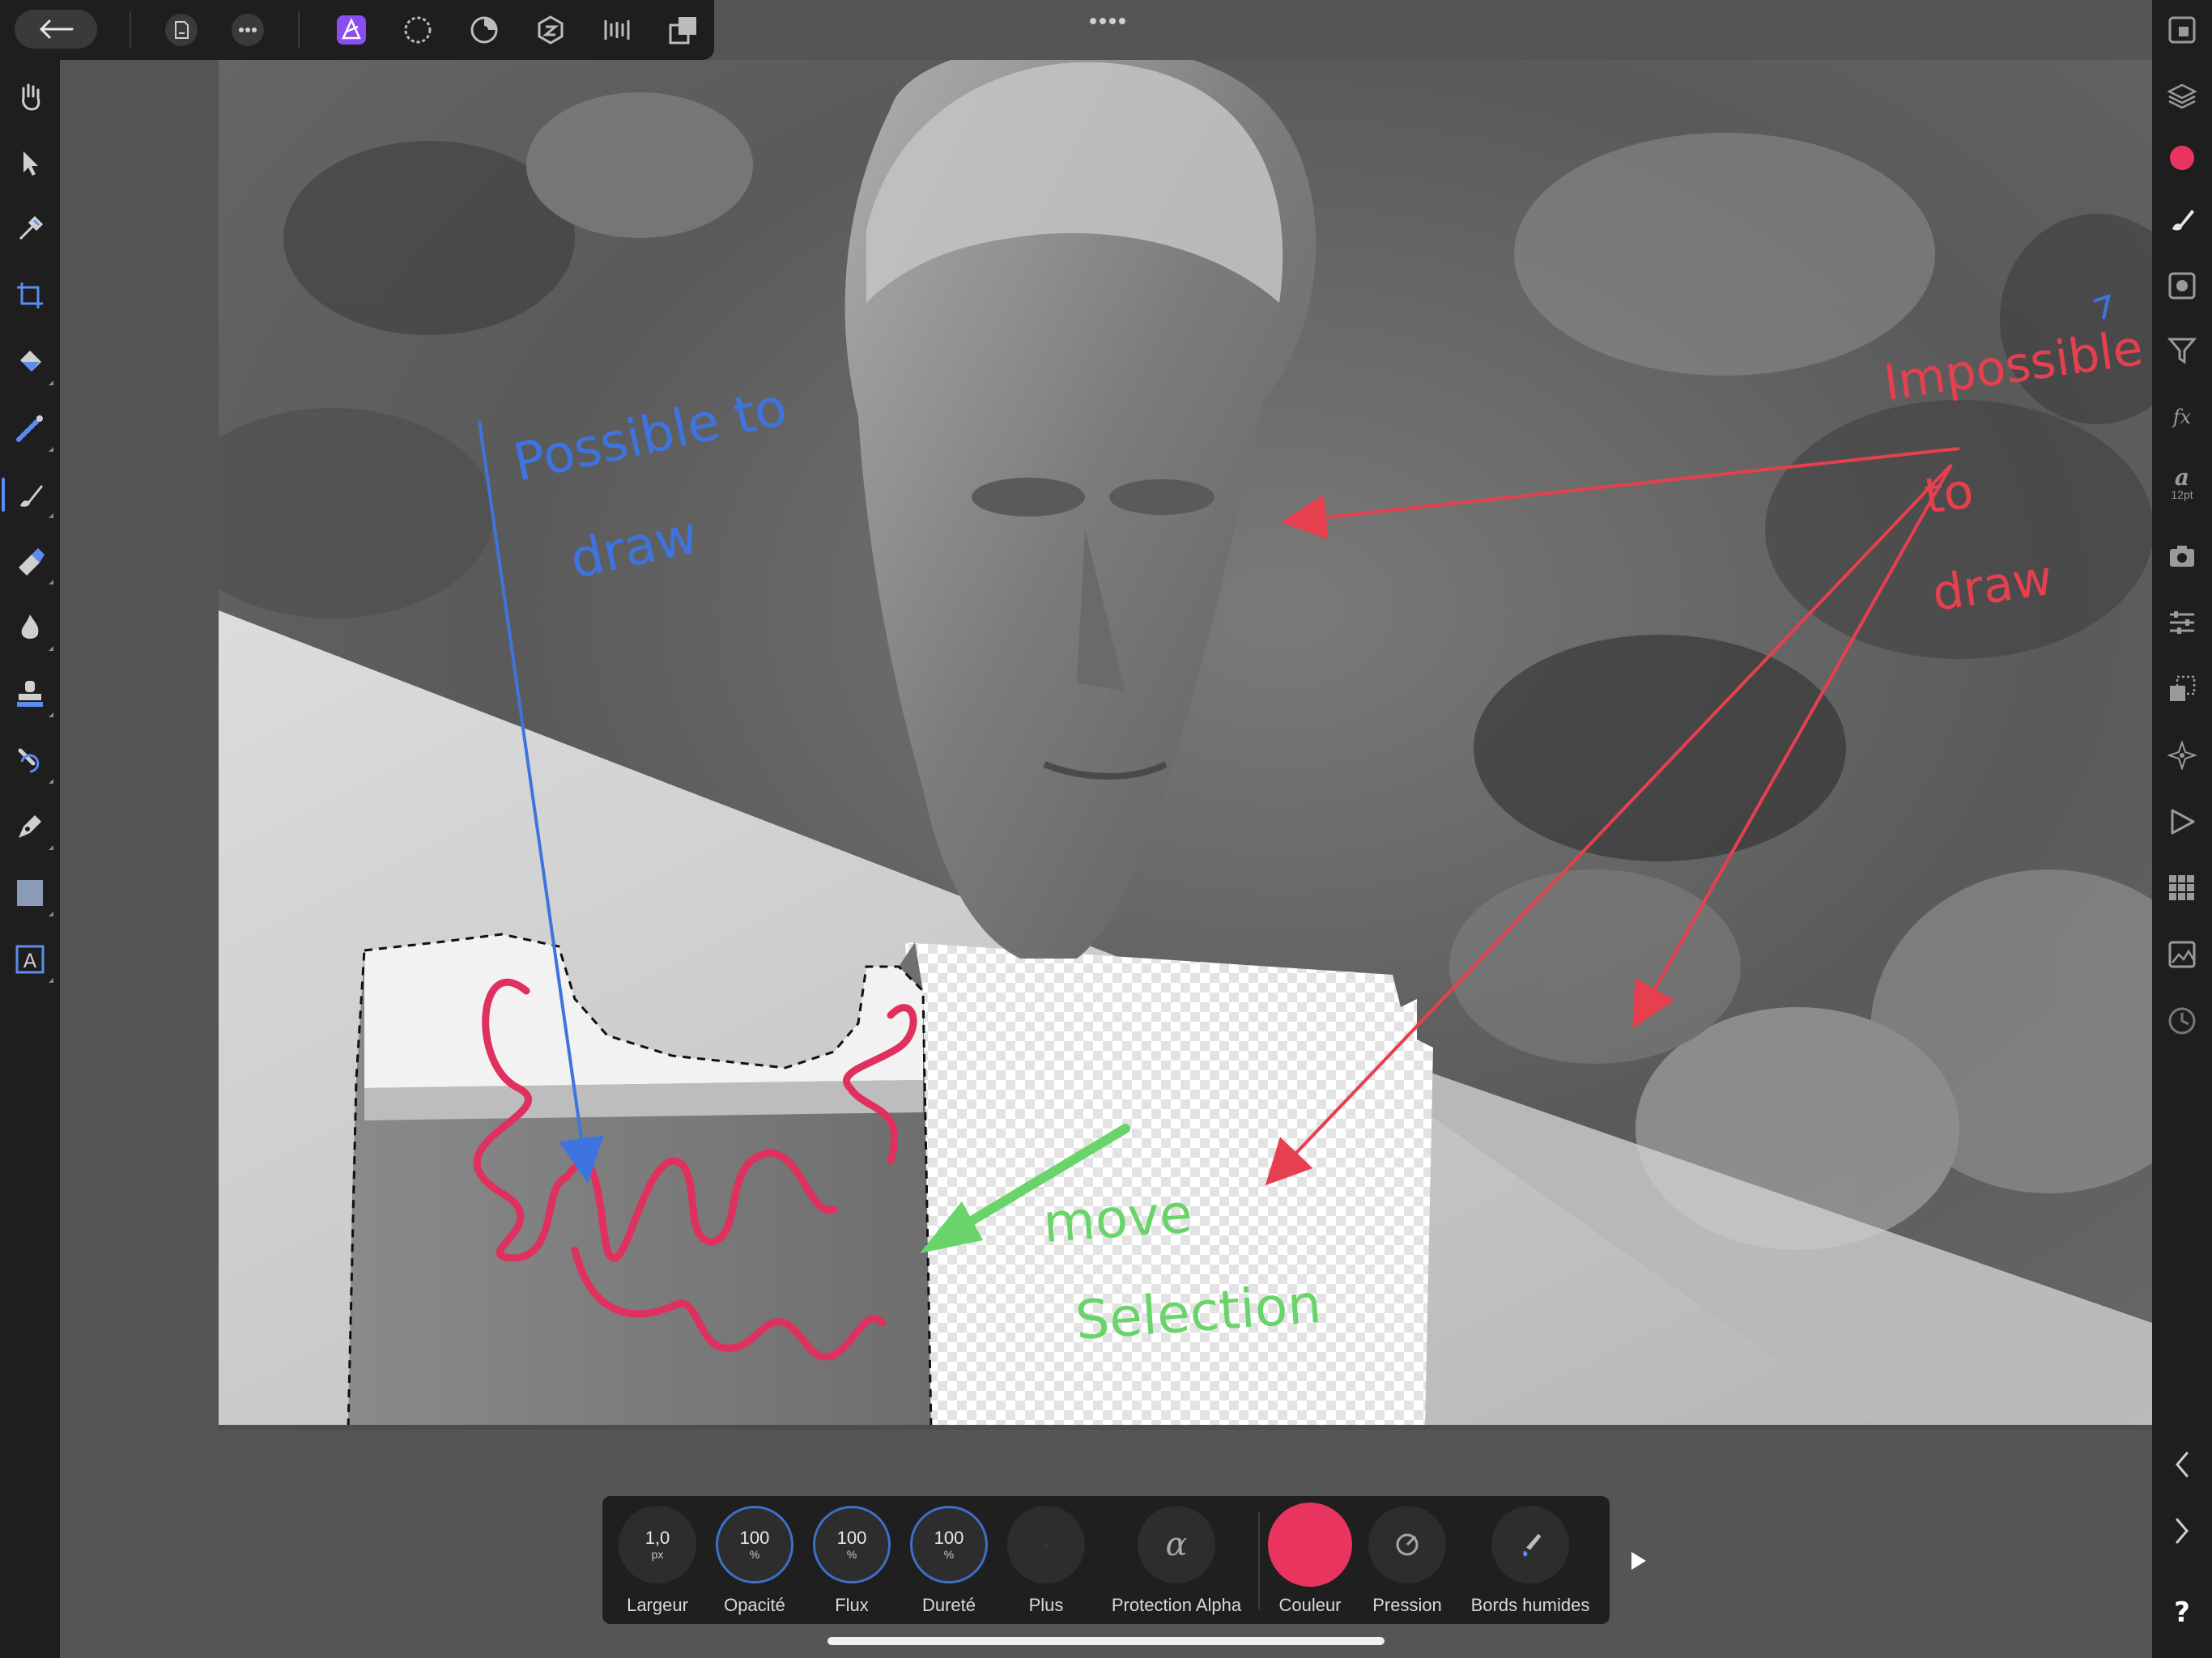 The height and width of the screenshot is (1658, 2212). What do you see at coordinates (2182, 285) in the screenshot?
I see `adjustments-studio-button` at bounding box center [2182, 285].